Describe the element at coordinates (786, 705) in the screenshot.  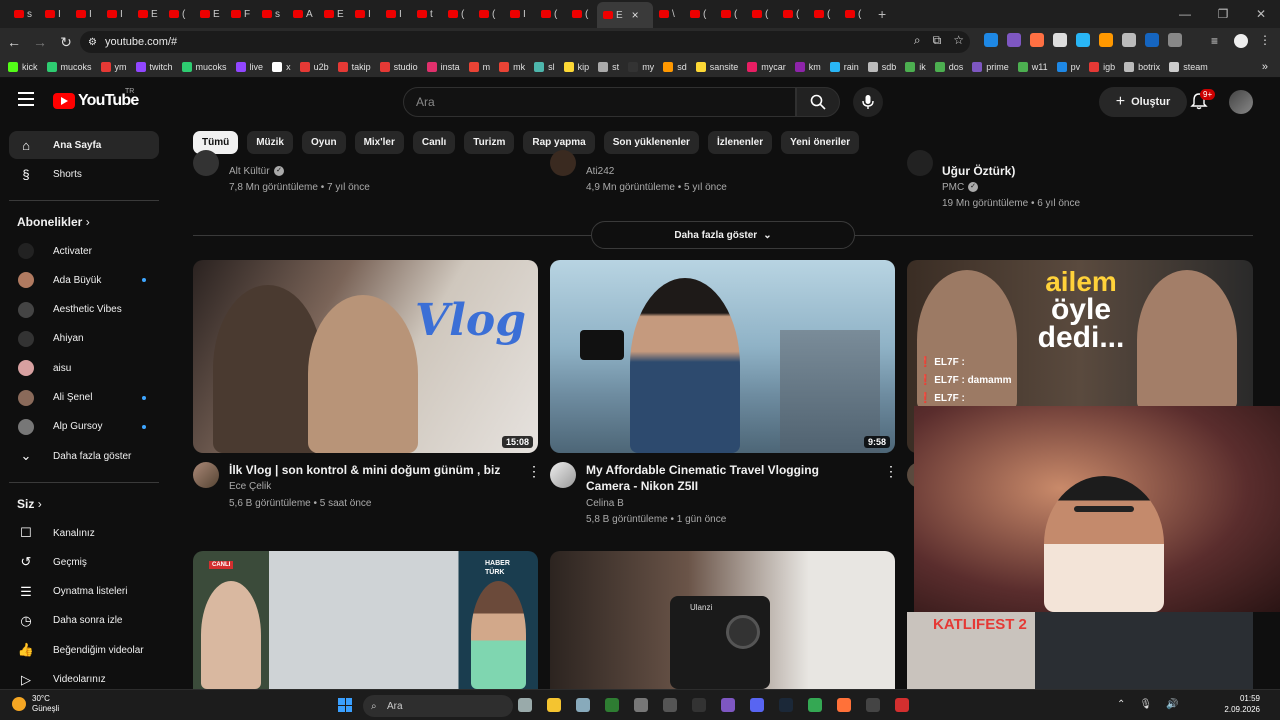
I see `steam-icon` at that location.